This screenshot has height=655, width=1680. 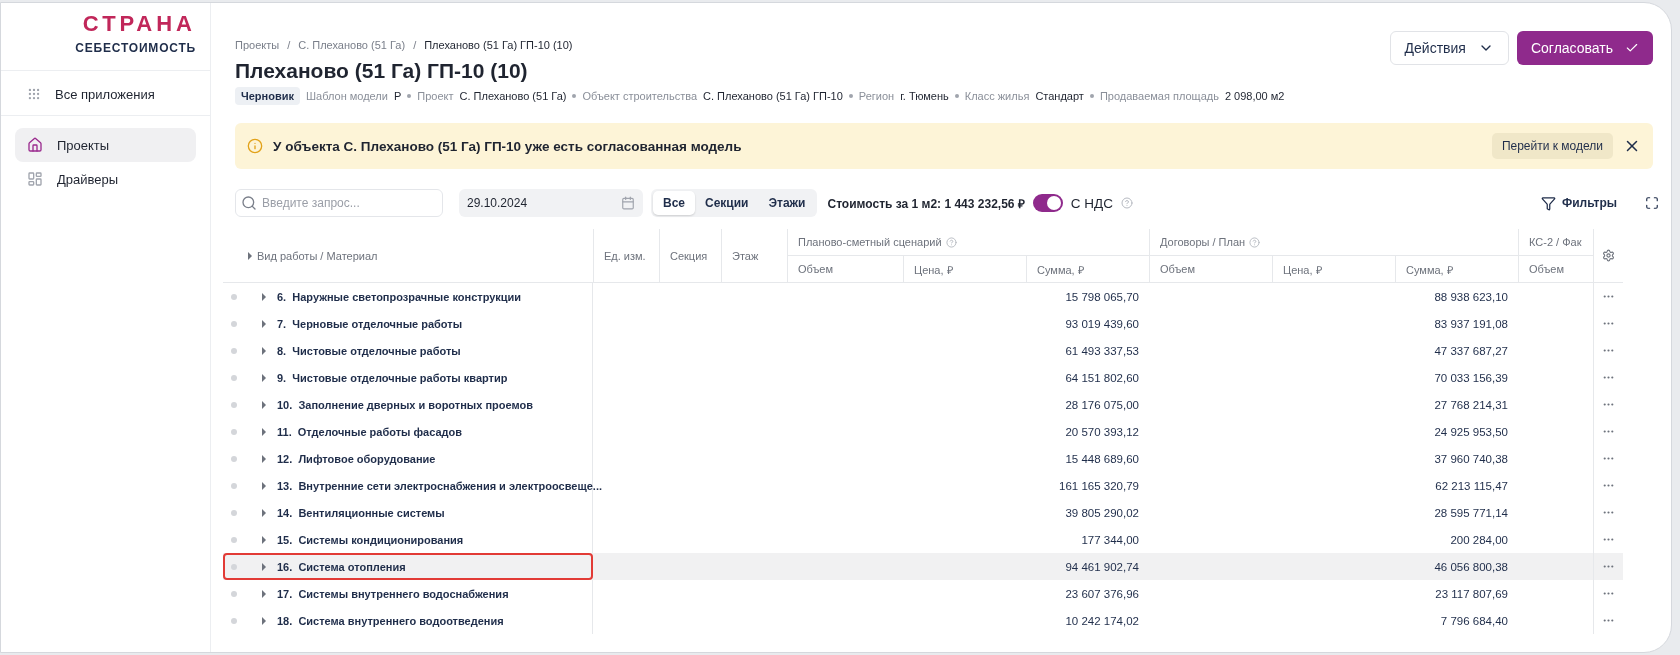 I want to click on filters-button: Фильтры, so click(x=1578, y=203).